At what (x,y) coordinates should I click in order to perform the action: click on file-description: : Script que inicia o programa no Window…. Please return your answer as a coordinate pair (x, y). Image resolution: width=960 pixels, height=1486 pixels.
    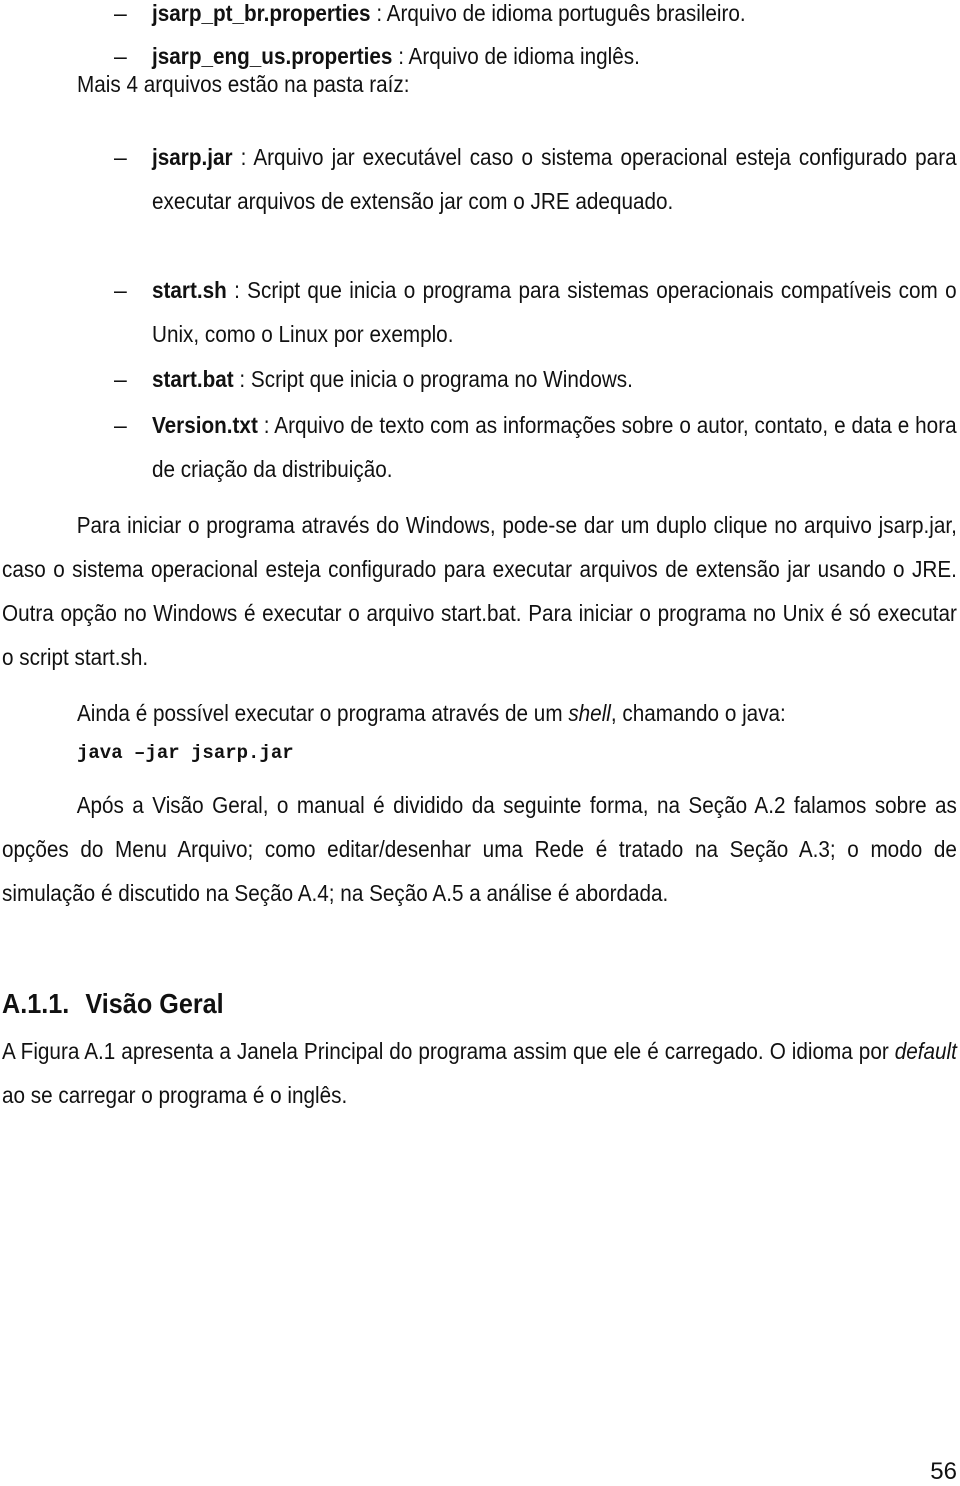
    Looking at the image, I should click on (433, 379).